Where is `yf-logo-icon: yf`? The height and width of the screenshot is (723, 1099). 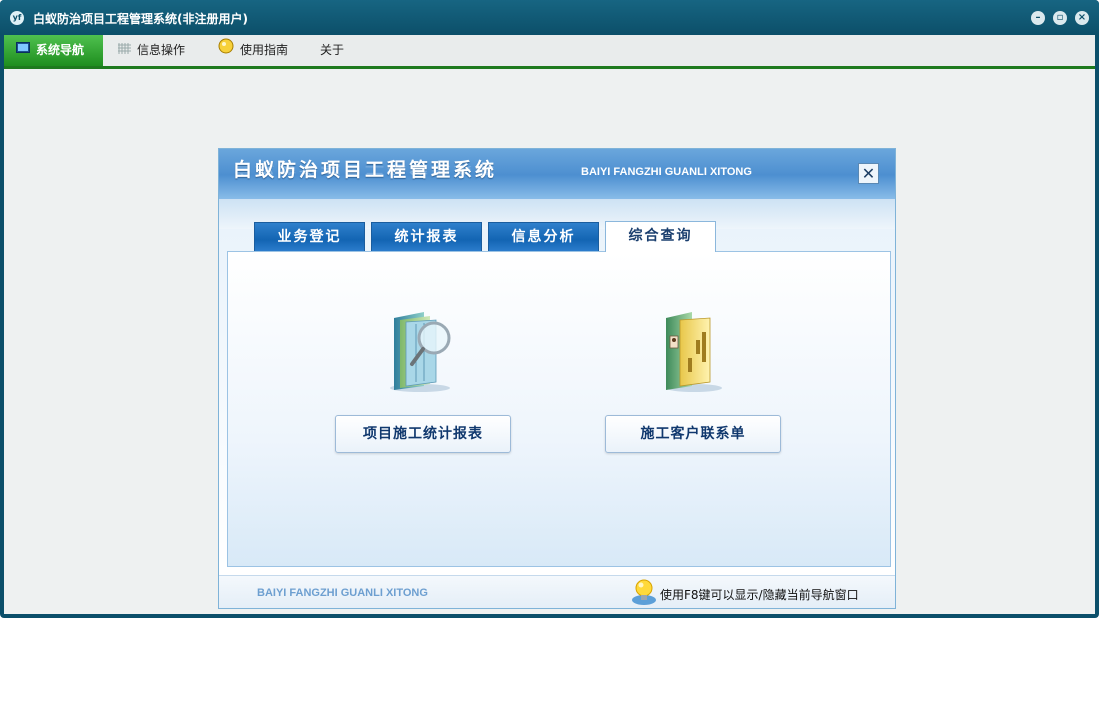
yf-logo-icon: yf is located at coordinates (17, 18).